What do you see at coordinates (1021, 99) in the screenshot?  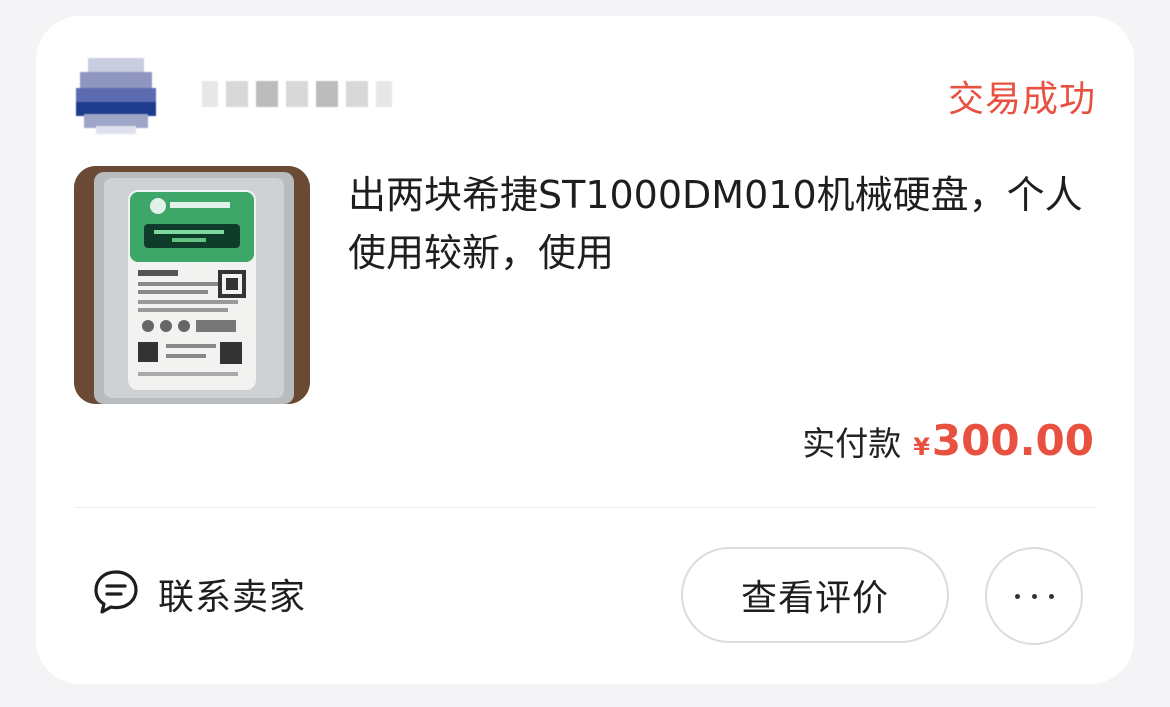 I see `order-status: 交易成功` at bounding box center [1021, 99].